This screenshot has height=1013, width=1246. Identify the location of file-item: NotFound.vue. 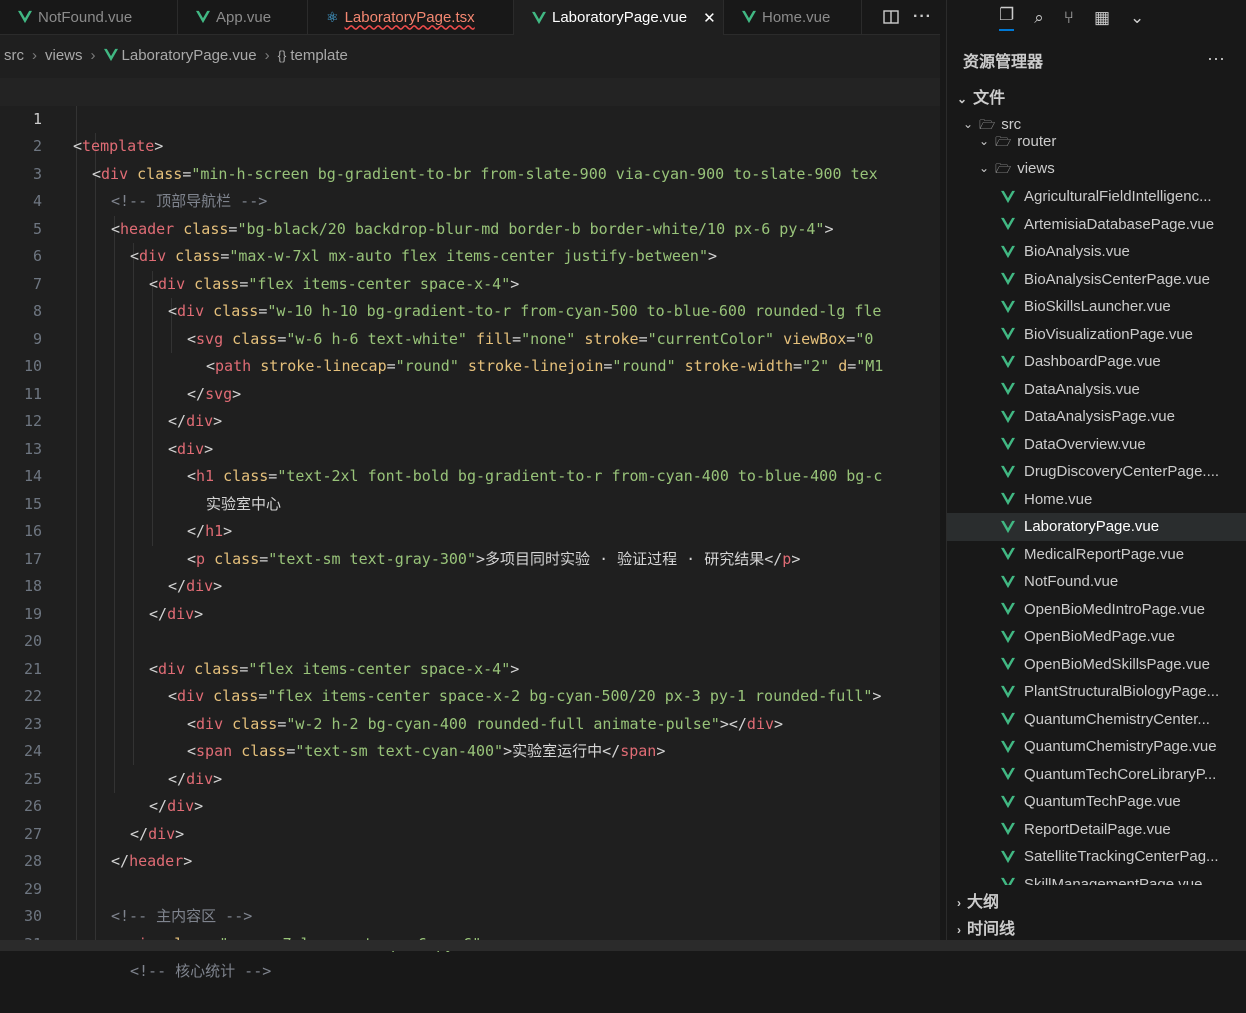
(1096, 582).